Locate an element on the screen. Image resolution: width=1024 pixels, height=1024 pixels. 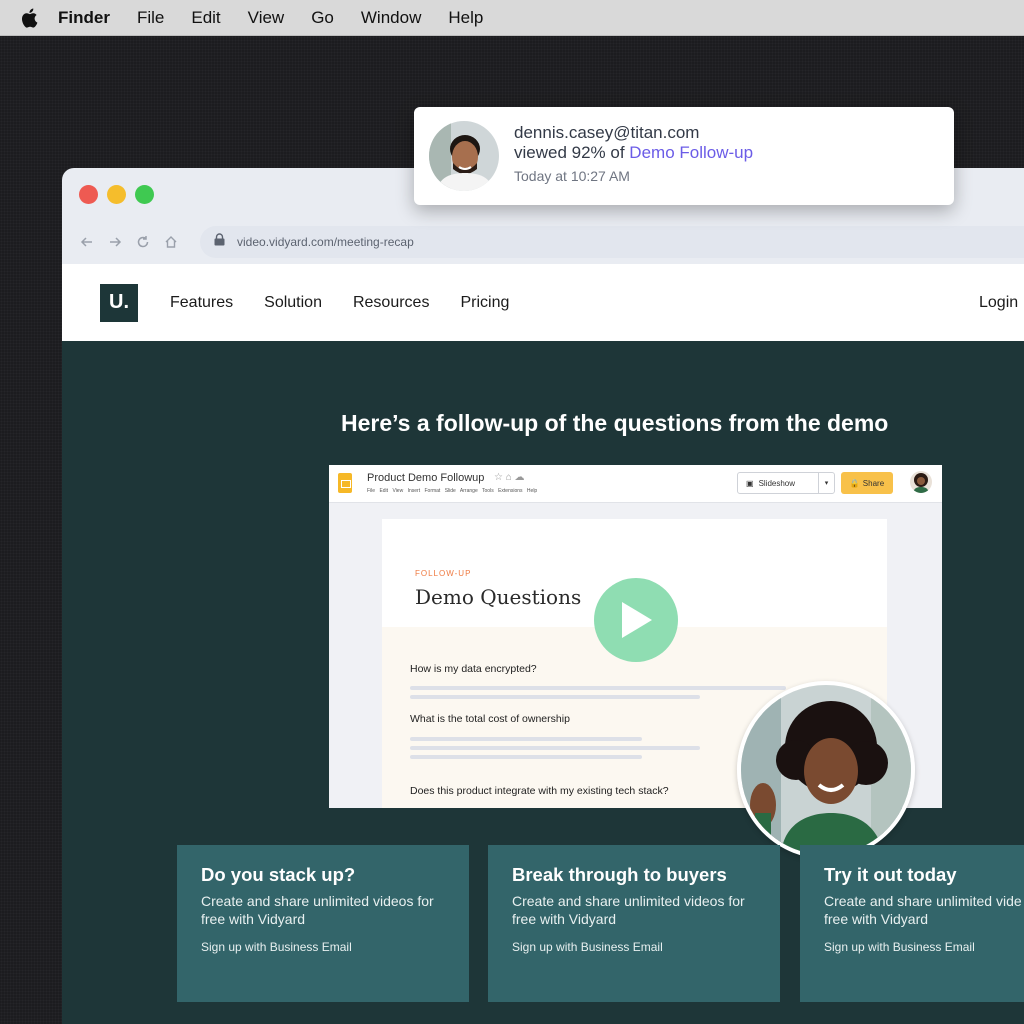
nav-pricing: Pricing is located at coordinates (484, 303).